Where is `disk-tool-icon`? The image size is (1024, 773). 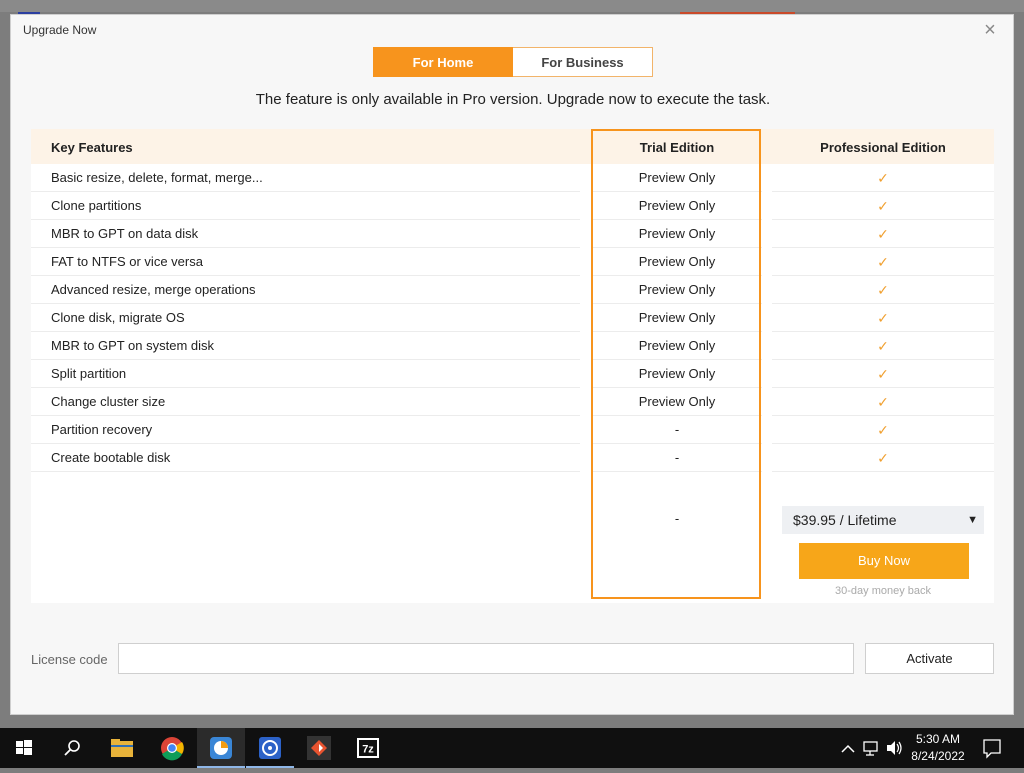
disk-tool-icon is located at coordinates (270, 748).